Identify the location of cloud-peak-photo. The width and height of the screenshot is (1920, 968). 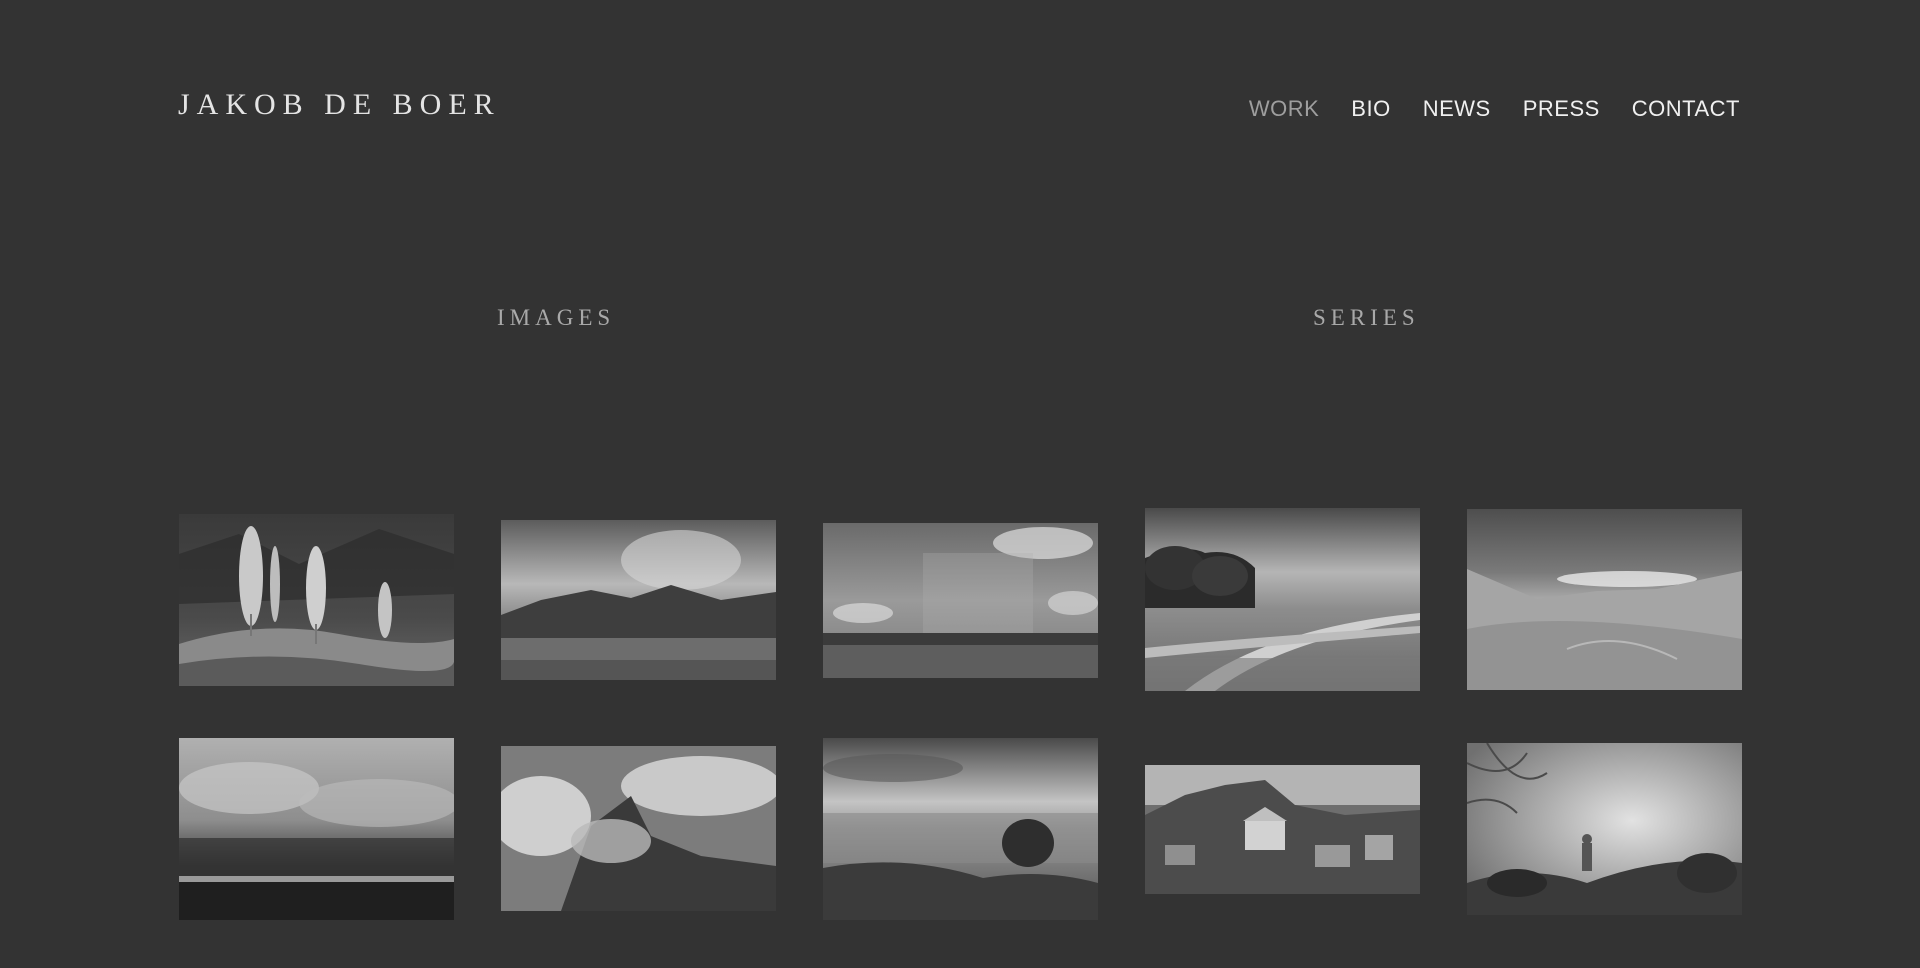
(638, 828).